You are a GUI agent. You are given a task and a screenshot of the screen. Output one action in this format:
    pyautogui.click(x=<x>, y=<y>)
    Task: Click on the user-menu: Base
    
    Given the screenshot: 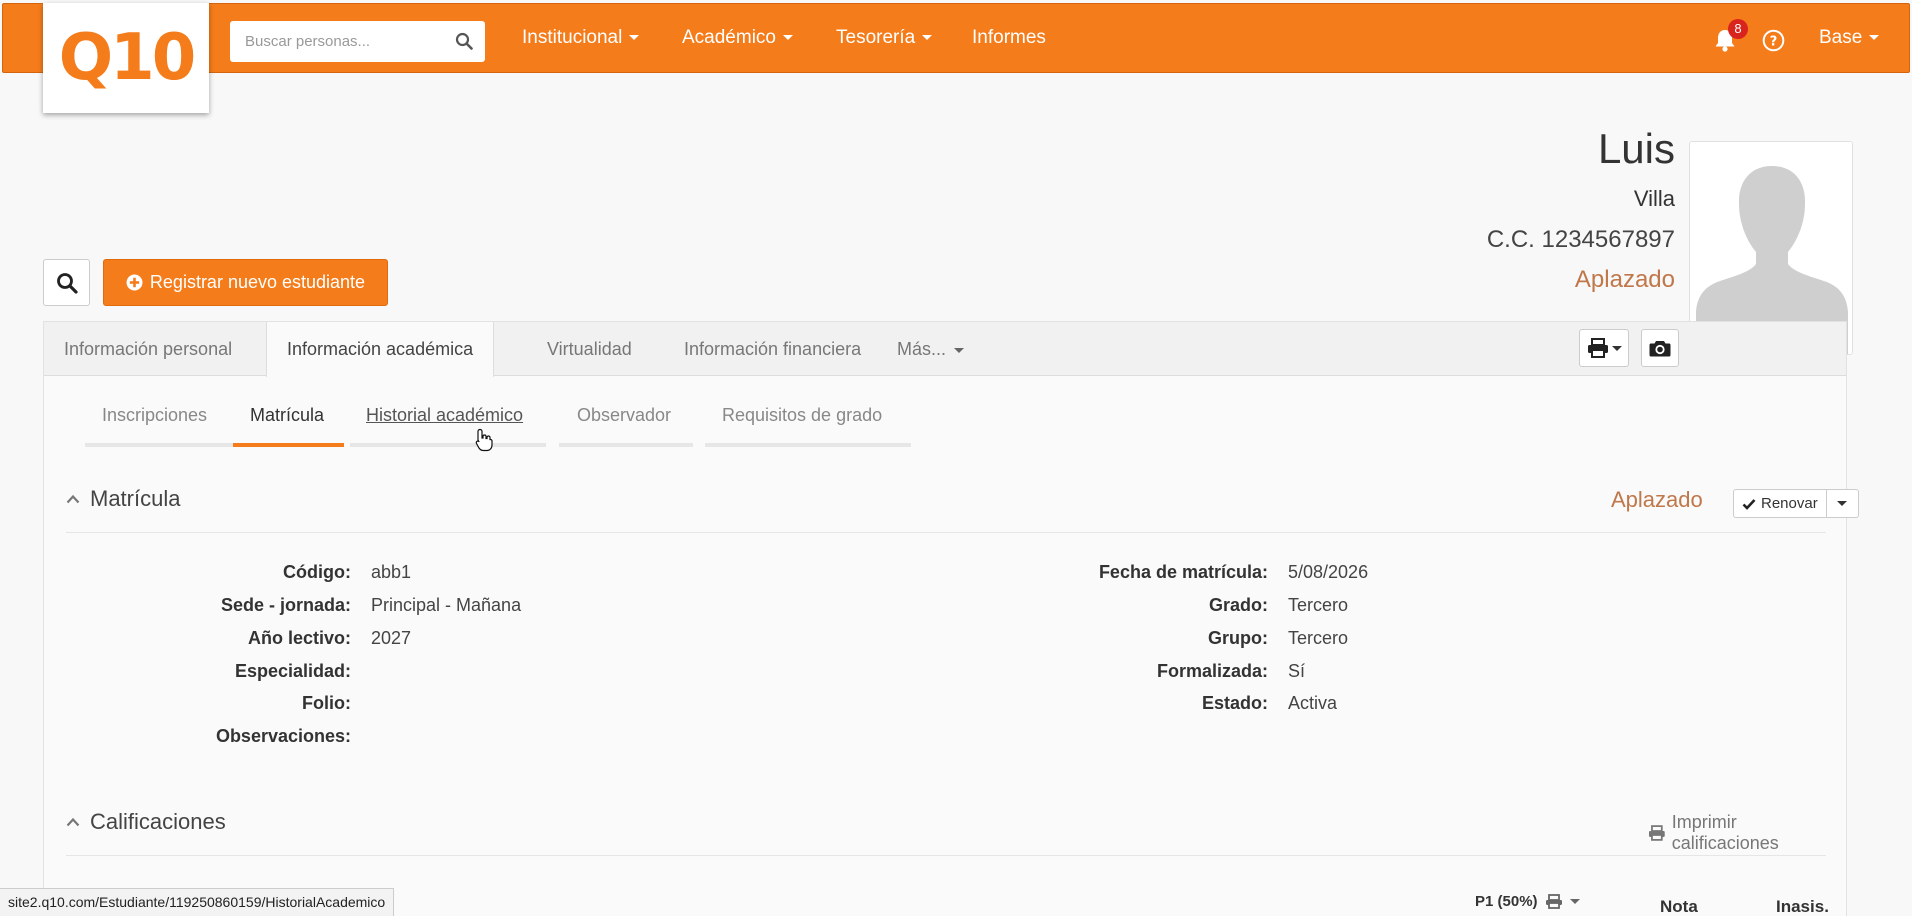 What is the action you would take?
    pyautogui.click(x=1849, y=38)
    